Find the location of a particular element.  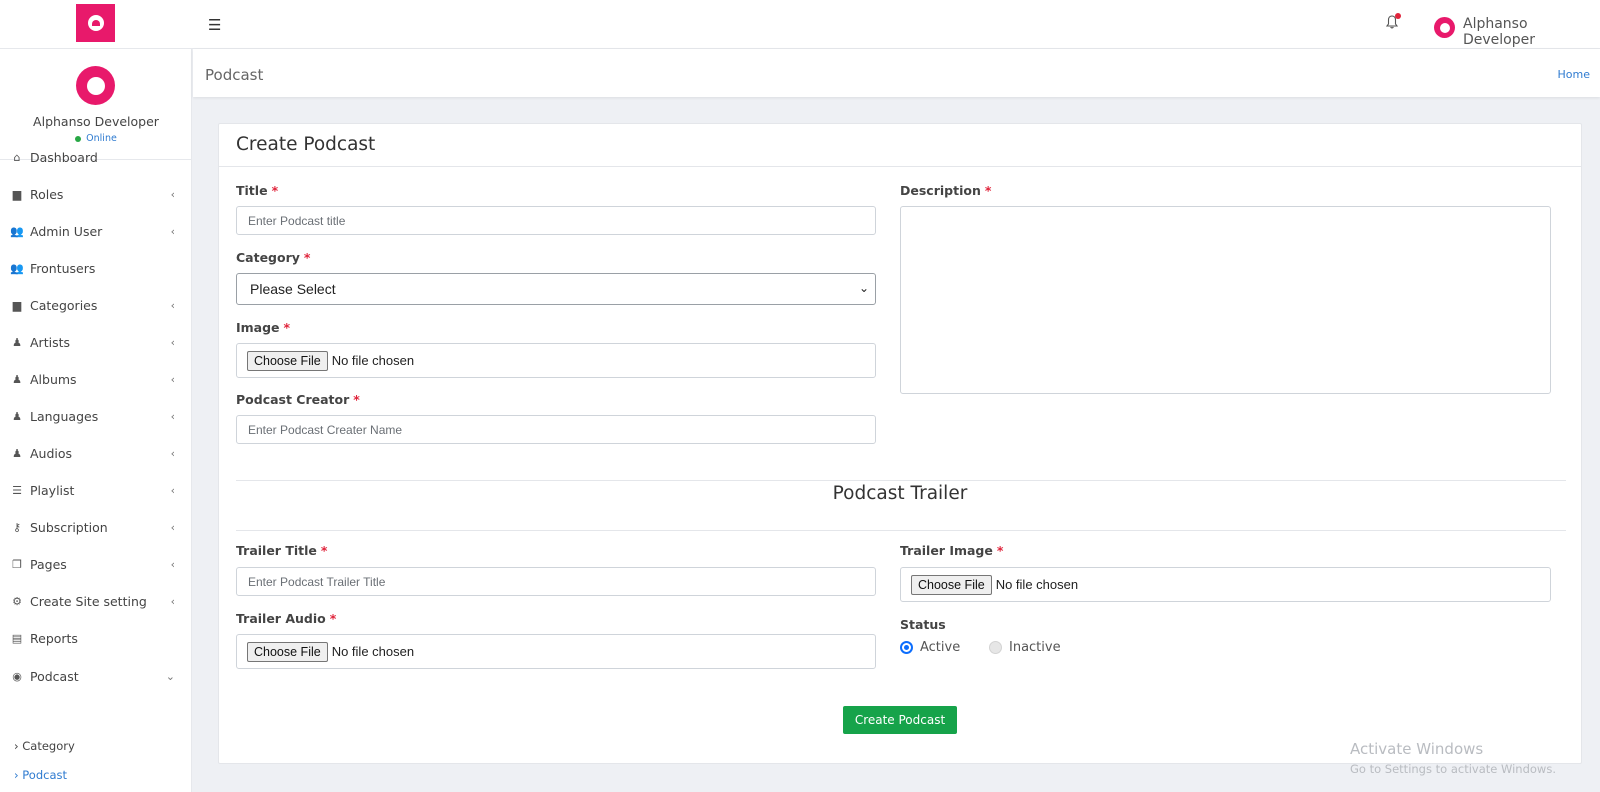

activate-windows-title: Activate Windows is located at coordinates (1417, 749).